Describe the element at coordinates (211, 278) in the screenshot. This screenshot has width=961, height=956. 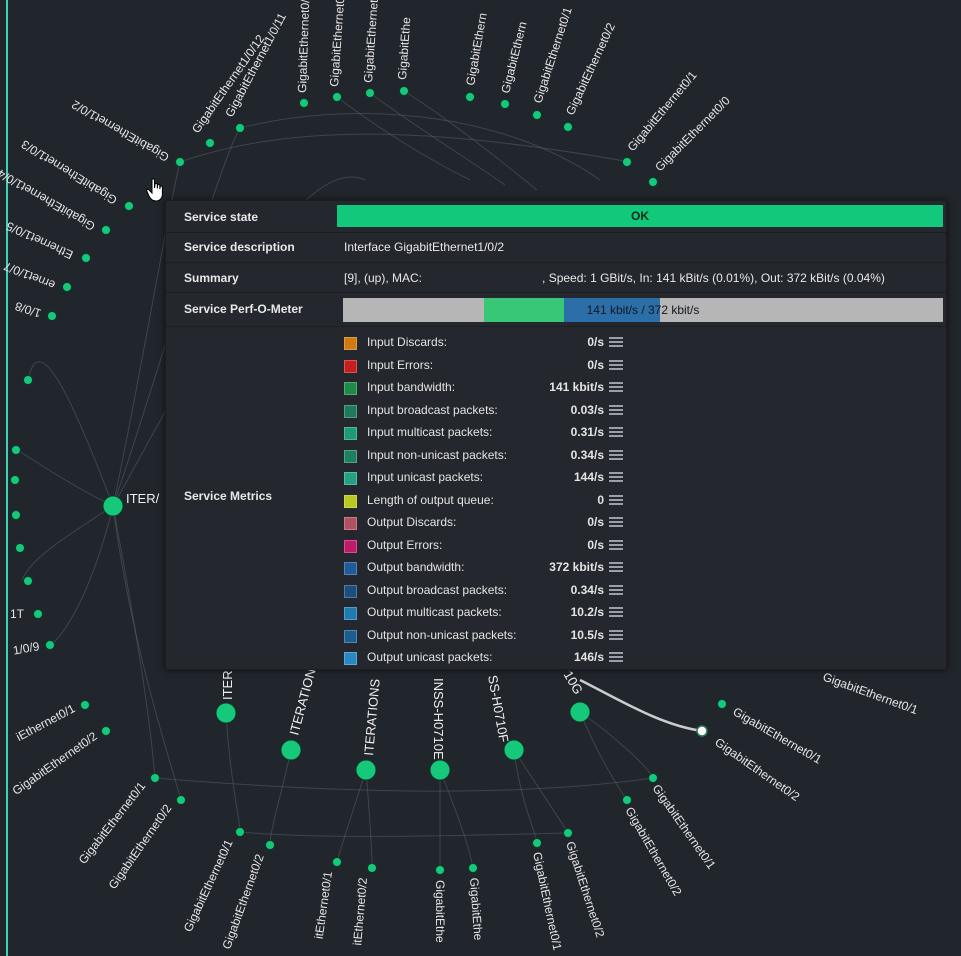
I see `summary-label: Summary` at that location.